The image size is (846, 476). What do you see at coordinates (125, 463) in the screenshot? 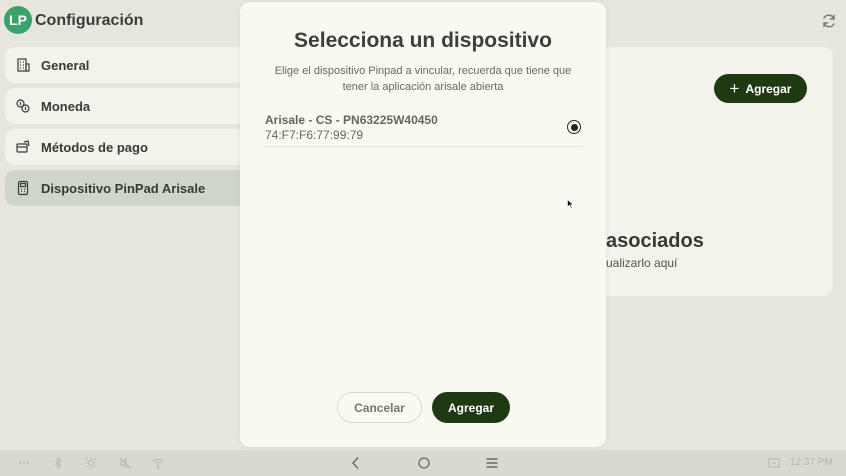
I see `mute-icon` at bounding box center [125, 463].